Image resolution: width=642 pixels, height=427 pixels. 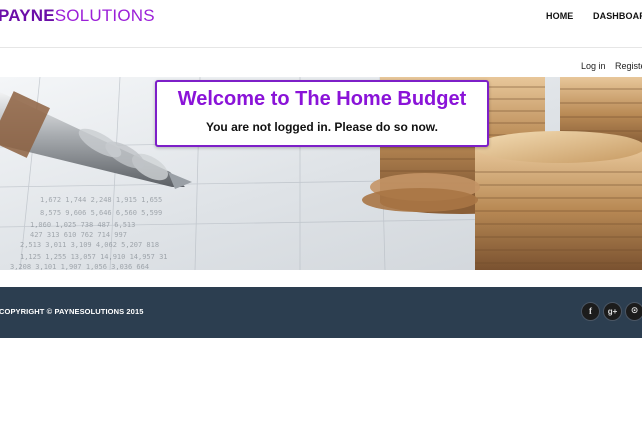 What do you see at coordinates (321, 312) in the screenshot?
I see `site-footer: COPYRIGHT © PAYNESOLUTIONS 2015 f g+ ⊙` at bounding box center [321, 312].